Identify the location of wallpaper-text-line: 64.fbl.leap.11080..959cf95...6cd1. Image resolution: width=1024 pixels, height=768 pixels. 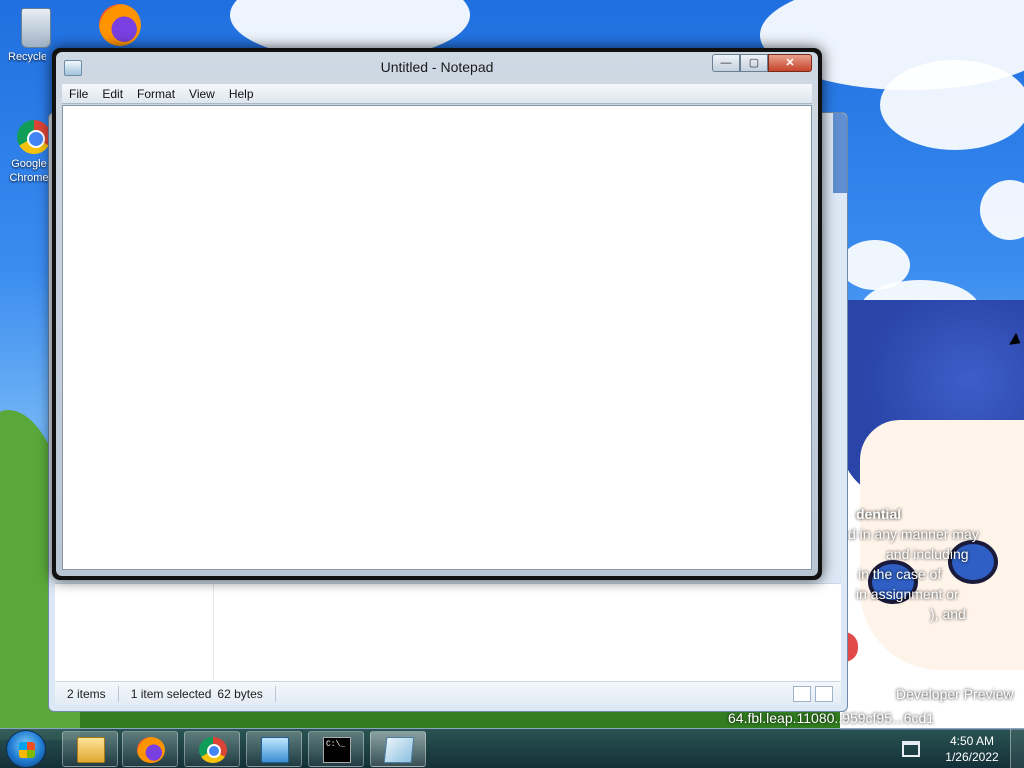
(831, 718).